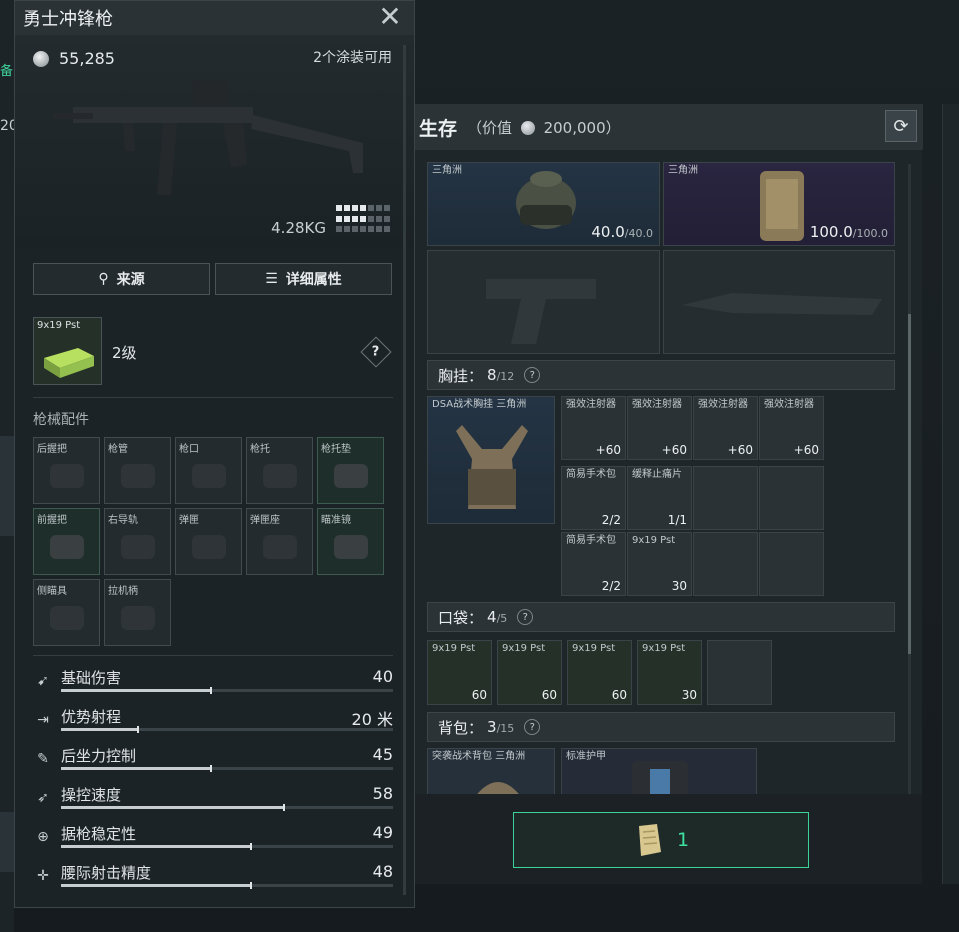 The width and height of the screenshot is (959, 932). I want to click on helmet-icon, so click(546, 200).